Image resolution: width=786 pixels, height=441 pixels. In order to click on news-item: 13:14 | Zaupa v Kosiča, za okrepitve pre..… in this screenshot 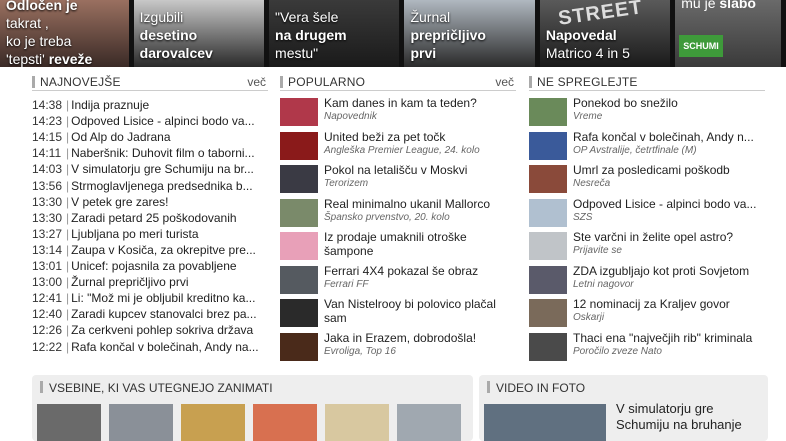, I will do `click(148, 250)`.